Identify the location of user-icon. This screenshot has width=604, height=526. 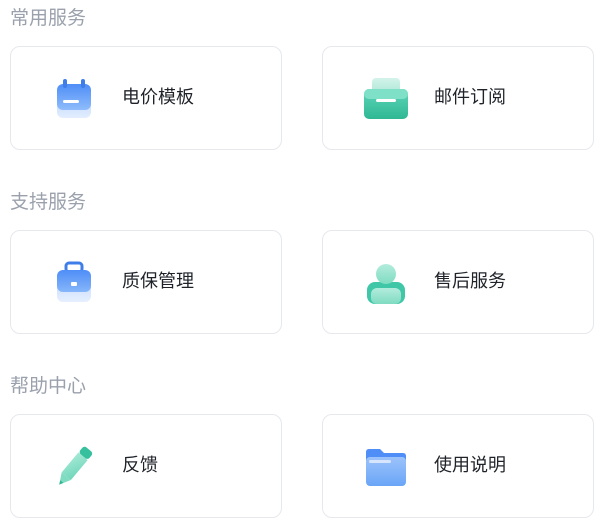
(386, 283).